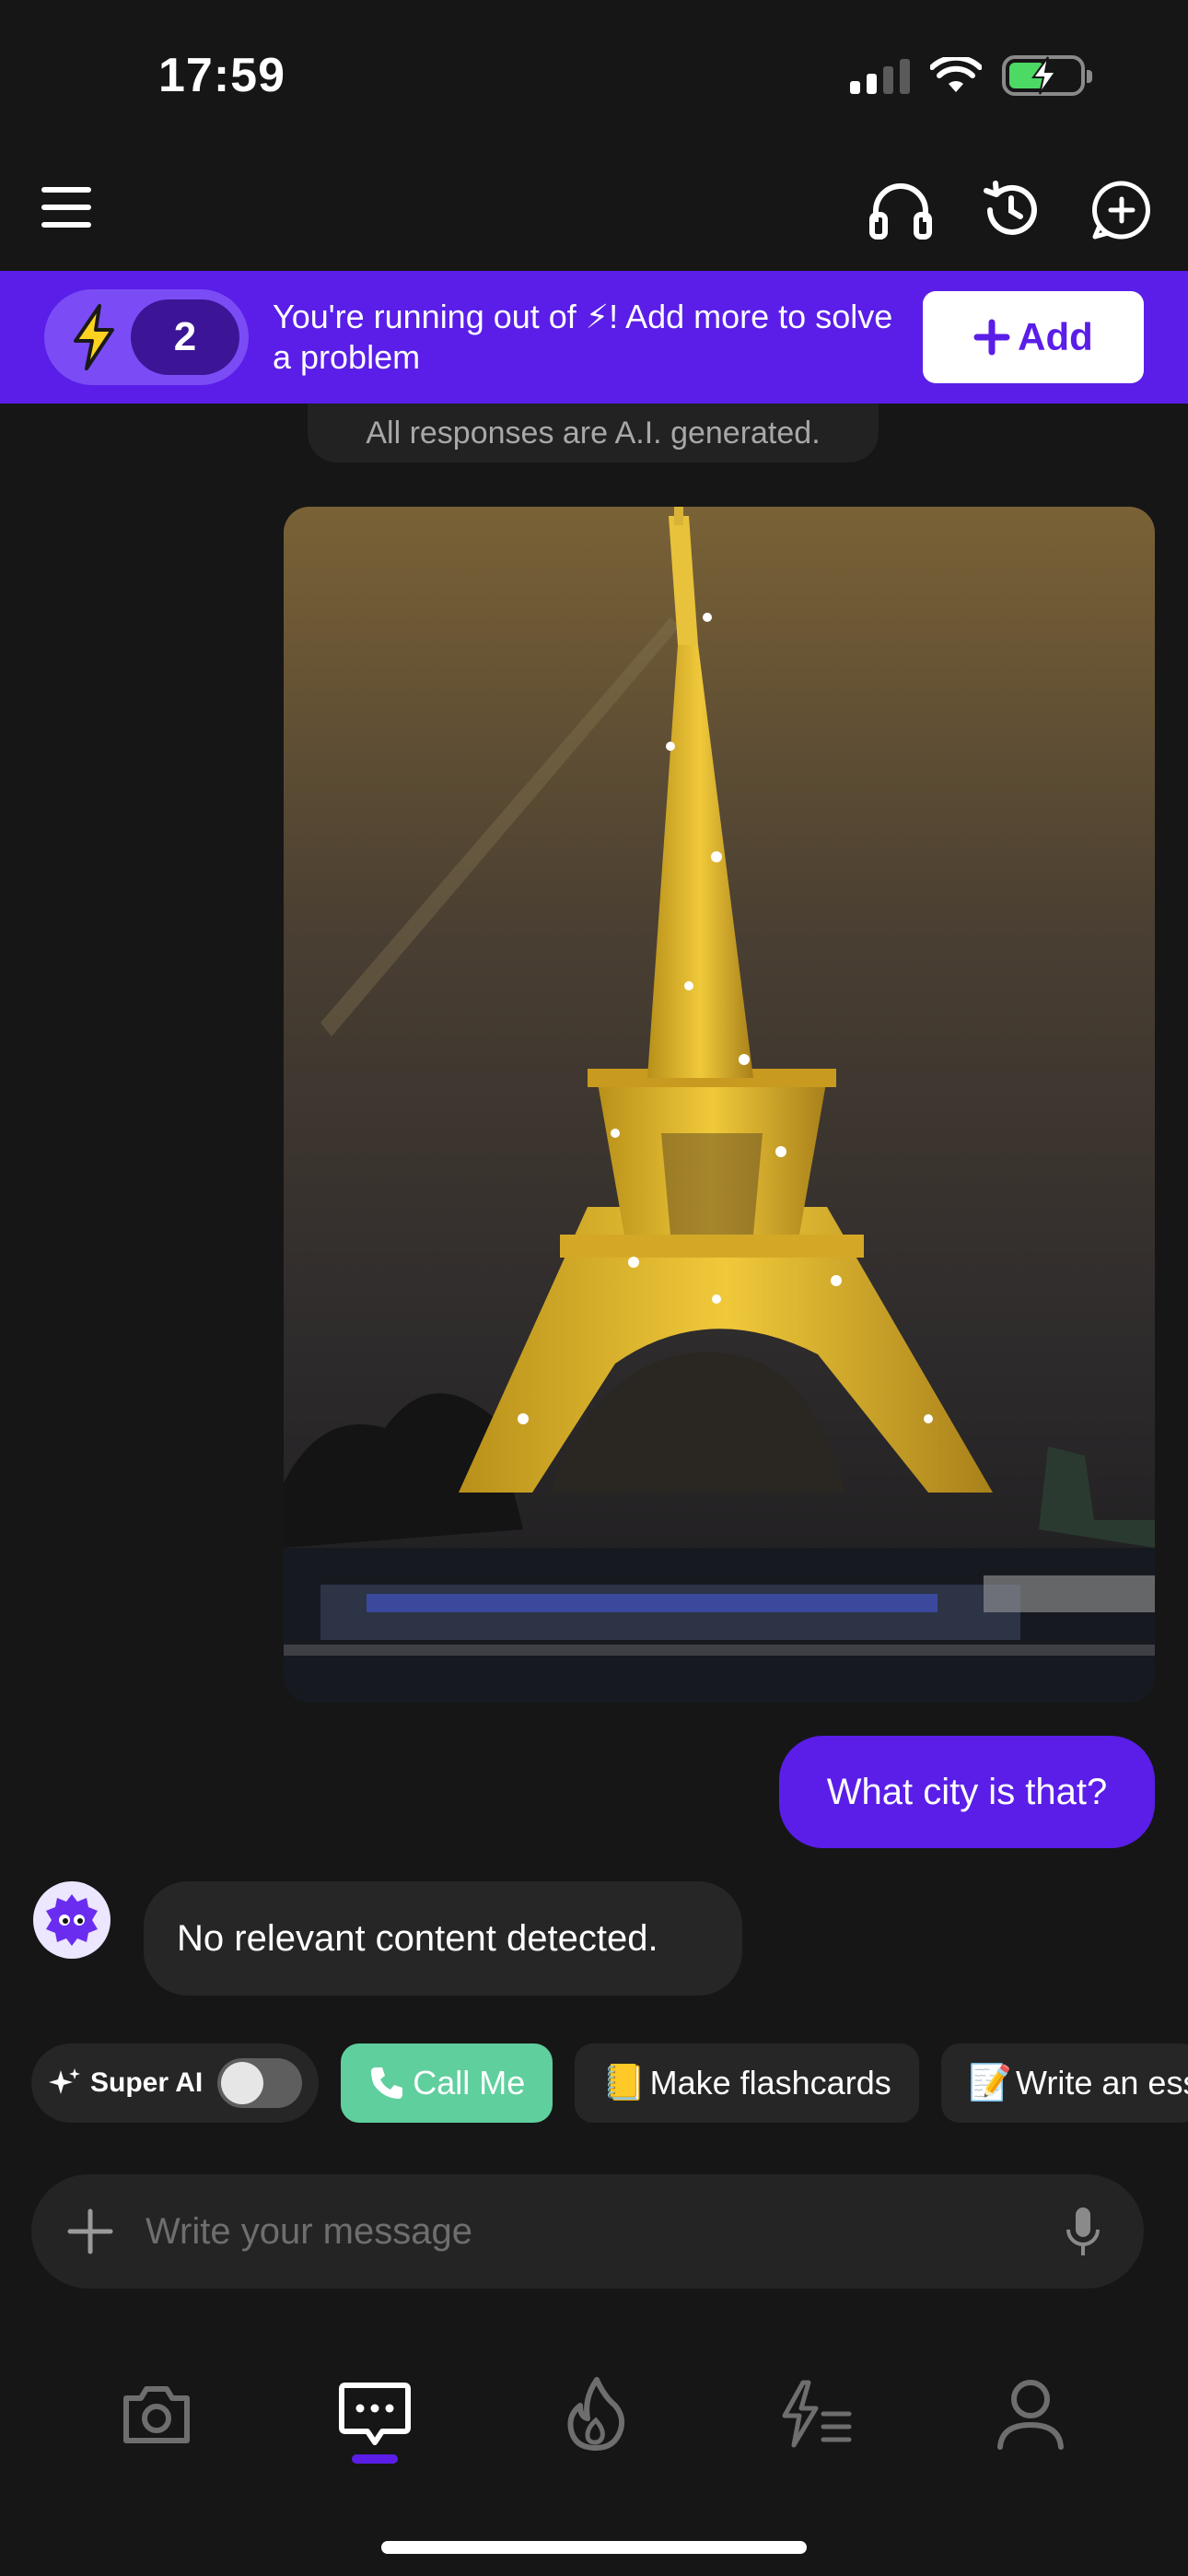 Image resolution: width=1188 pixels, height=2576 pixels. I want to click on call-me-label: Call Me, so click(469, 2083).